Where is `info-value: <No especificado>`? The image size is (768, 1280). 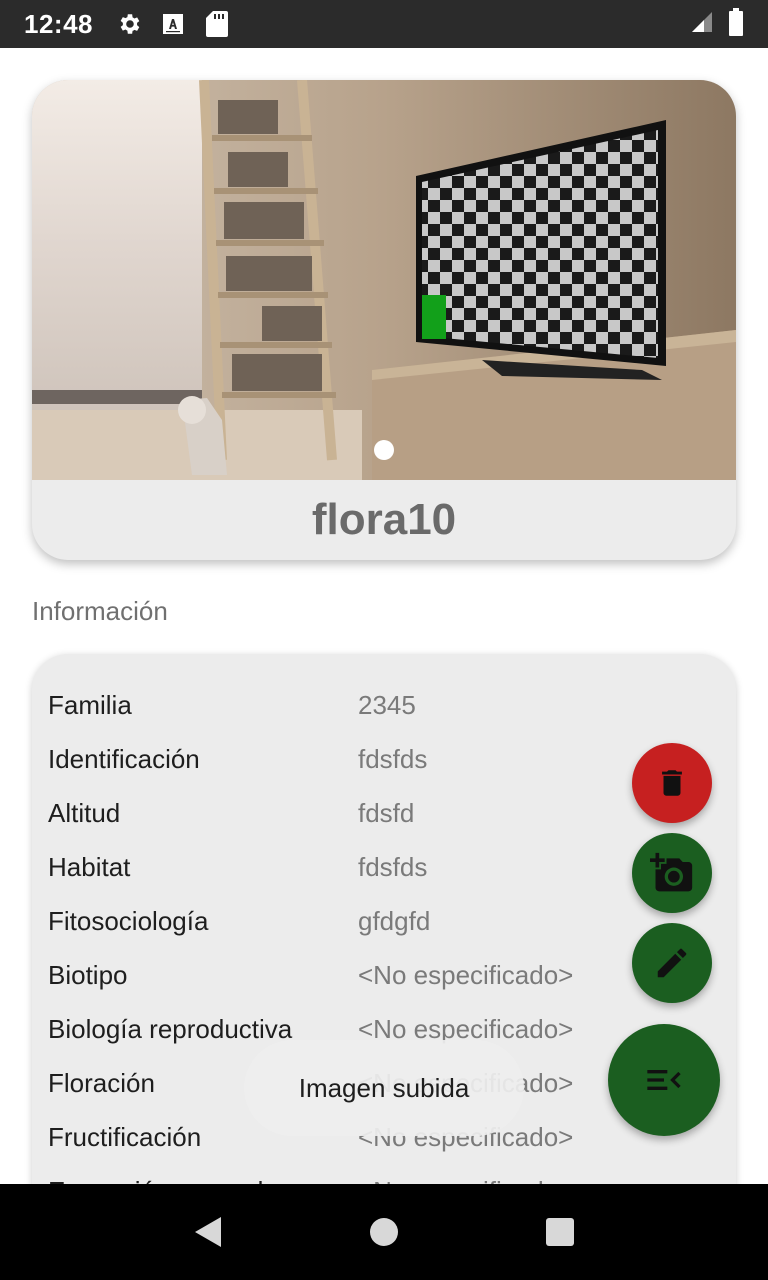 info-value: <No especificado> is located at coordinates (466, 974).